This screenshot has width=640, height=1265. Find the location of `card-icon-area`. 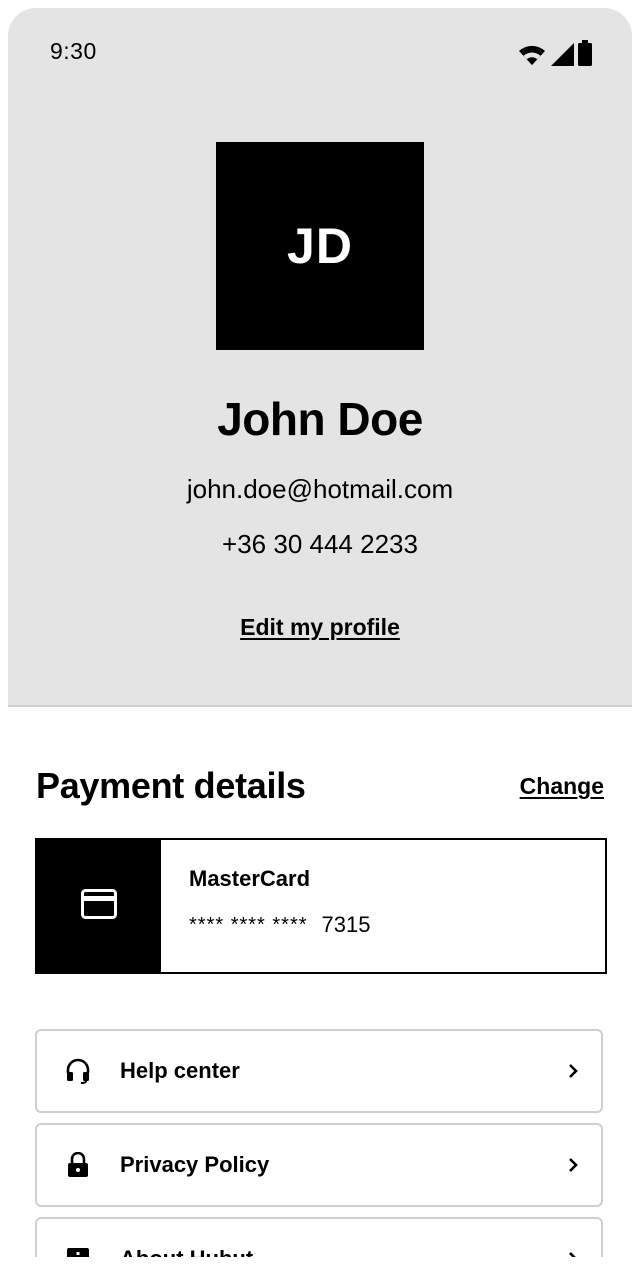

card-icon-area is located at coordinates (99, 906).